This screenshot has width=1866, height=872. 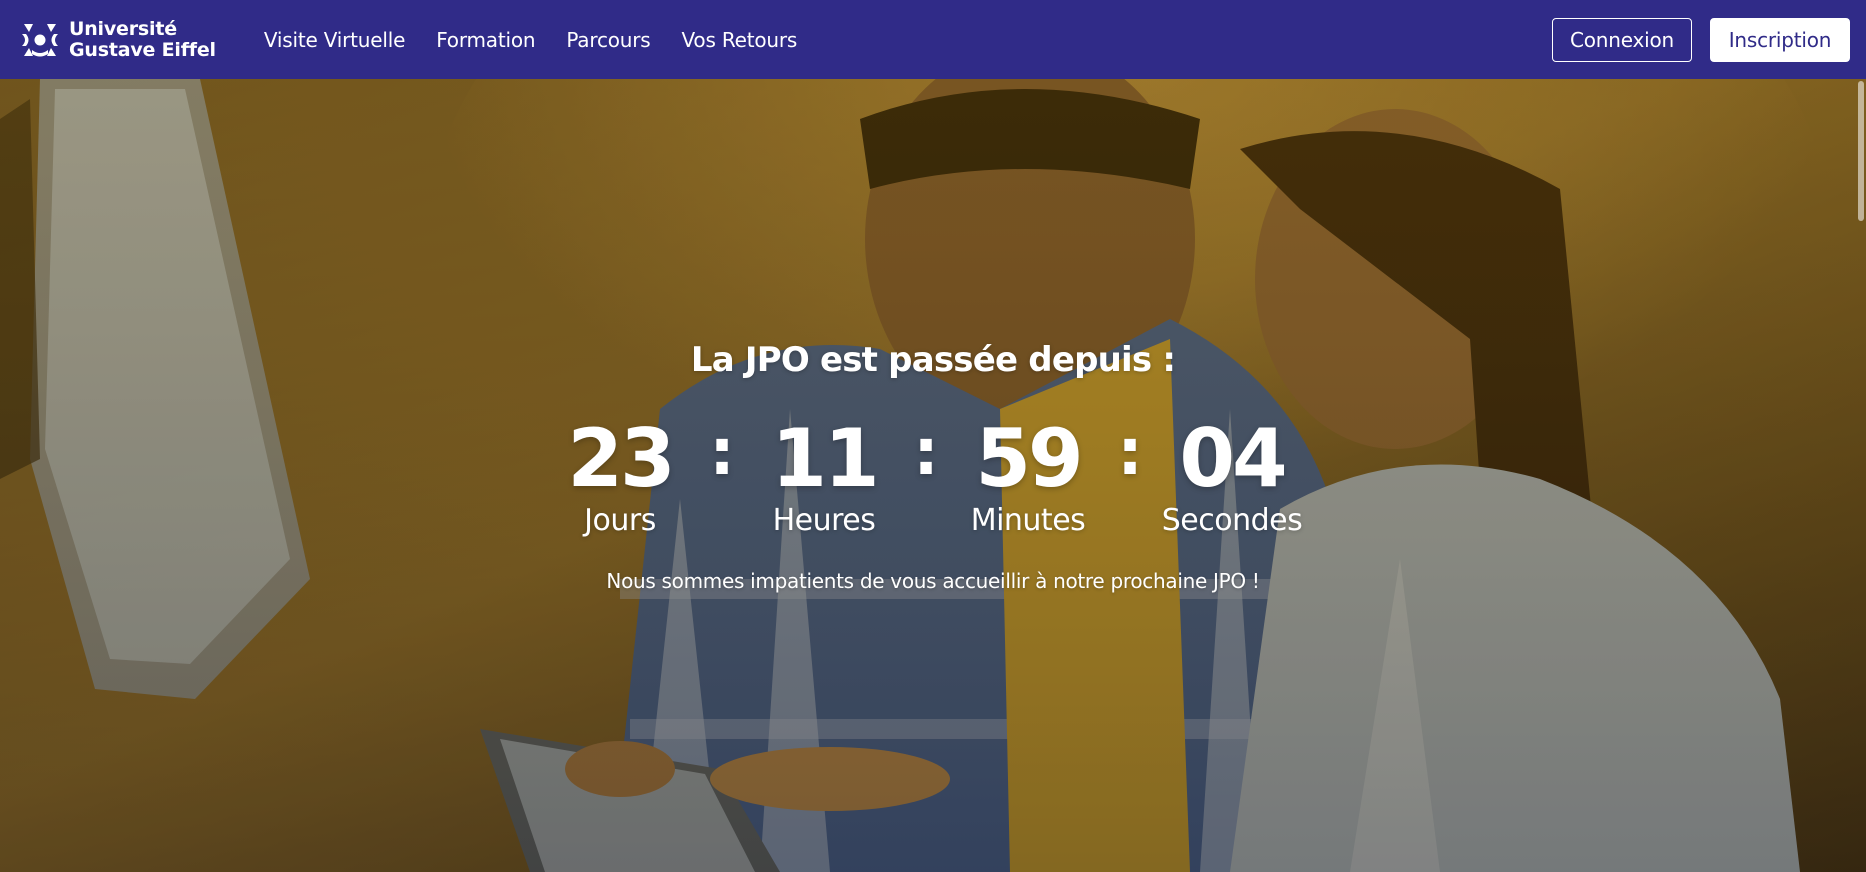 I want to click on university-logo: Université Gustave Eiffel, so click(x=118, y=39).